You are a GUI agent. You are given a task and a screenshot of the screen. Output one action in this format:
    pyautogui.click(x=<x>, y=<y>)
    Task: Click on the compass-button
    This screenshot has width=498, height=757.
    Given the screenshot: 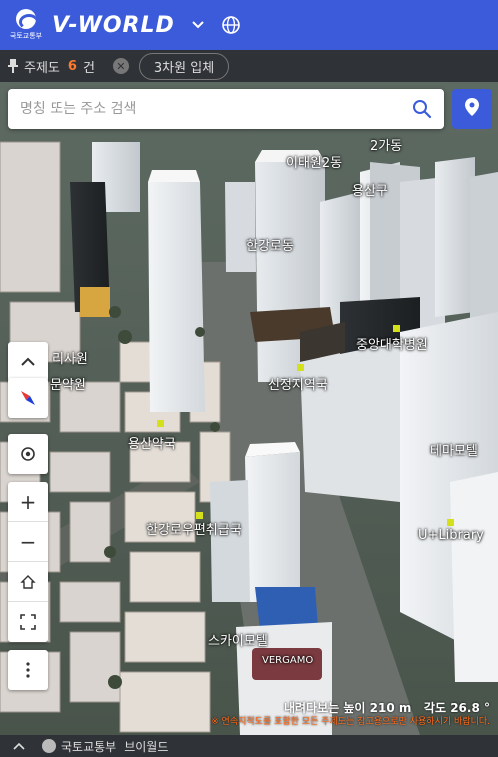 What is the action you would take?
    pyautogui.click(x=28, y=398)
    